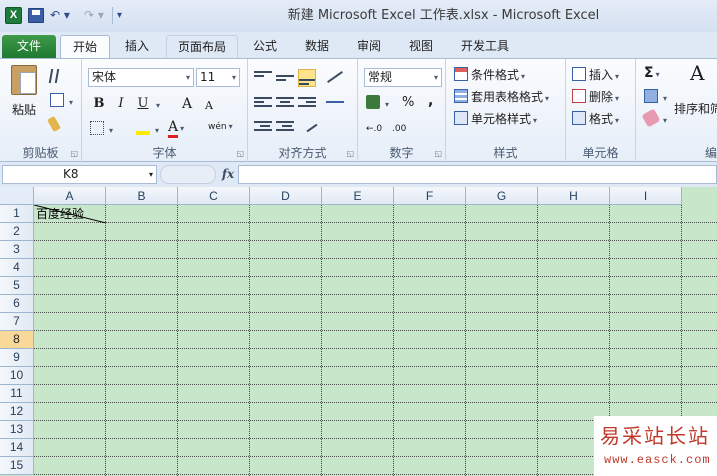 The image size is (717, 476). Describe the element at coordinates (17, 340) in the screenshot. I see `row-header-8: 8` at that location.